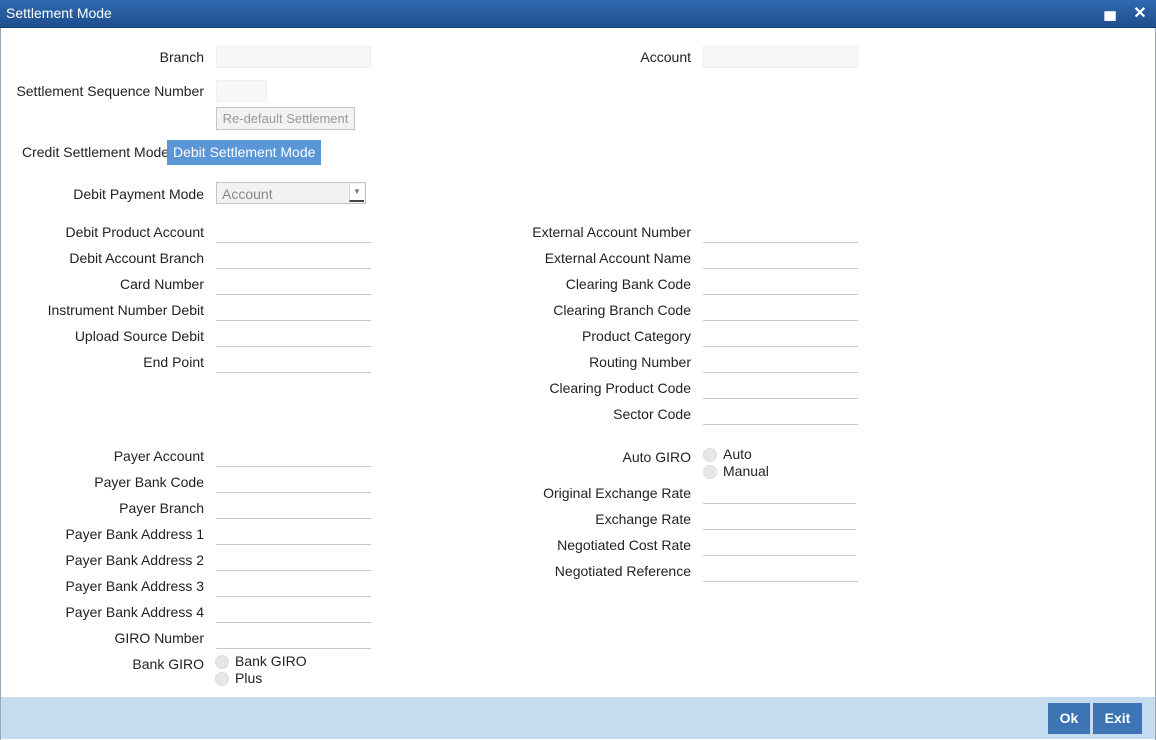 The image size is (1156, 740). I want to click on payer-bank-code-label: Payer Bank Code, so click(149, 482).